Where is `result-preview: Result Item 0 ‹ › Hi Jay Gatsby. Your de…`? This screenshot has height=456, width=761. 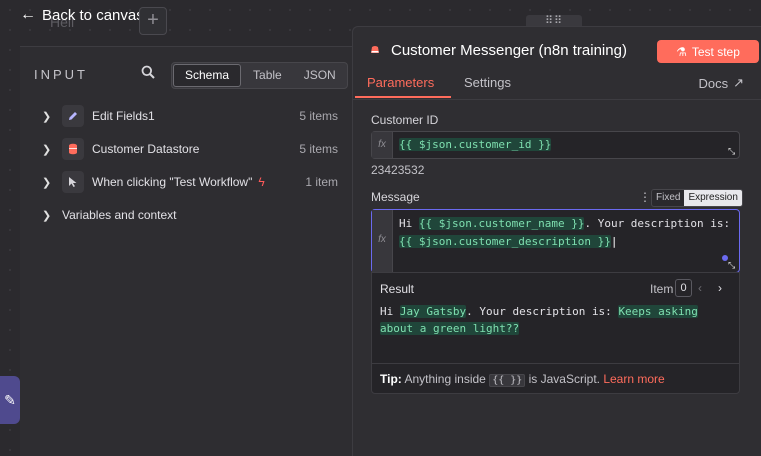 result-preview: Result Item 0 ‹ › Hi Jay Gatsby. Your de… is located at coordinates (555, 333).